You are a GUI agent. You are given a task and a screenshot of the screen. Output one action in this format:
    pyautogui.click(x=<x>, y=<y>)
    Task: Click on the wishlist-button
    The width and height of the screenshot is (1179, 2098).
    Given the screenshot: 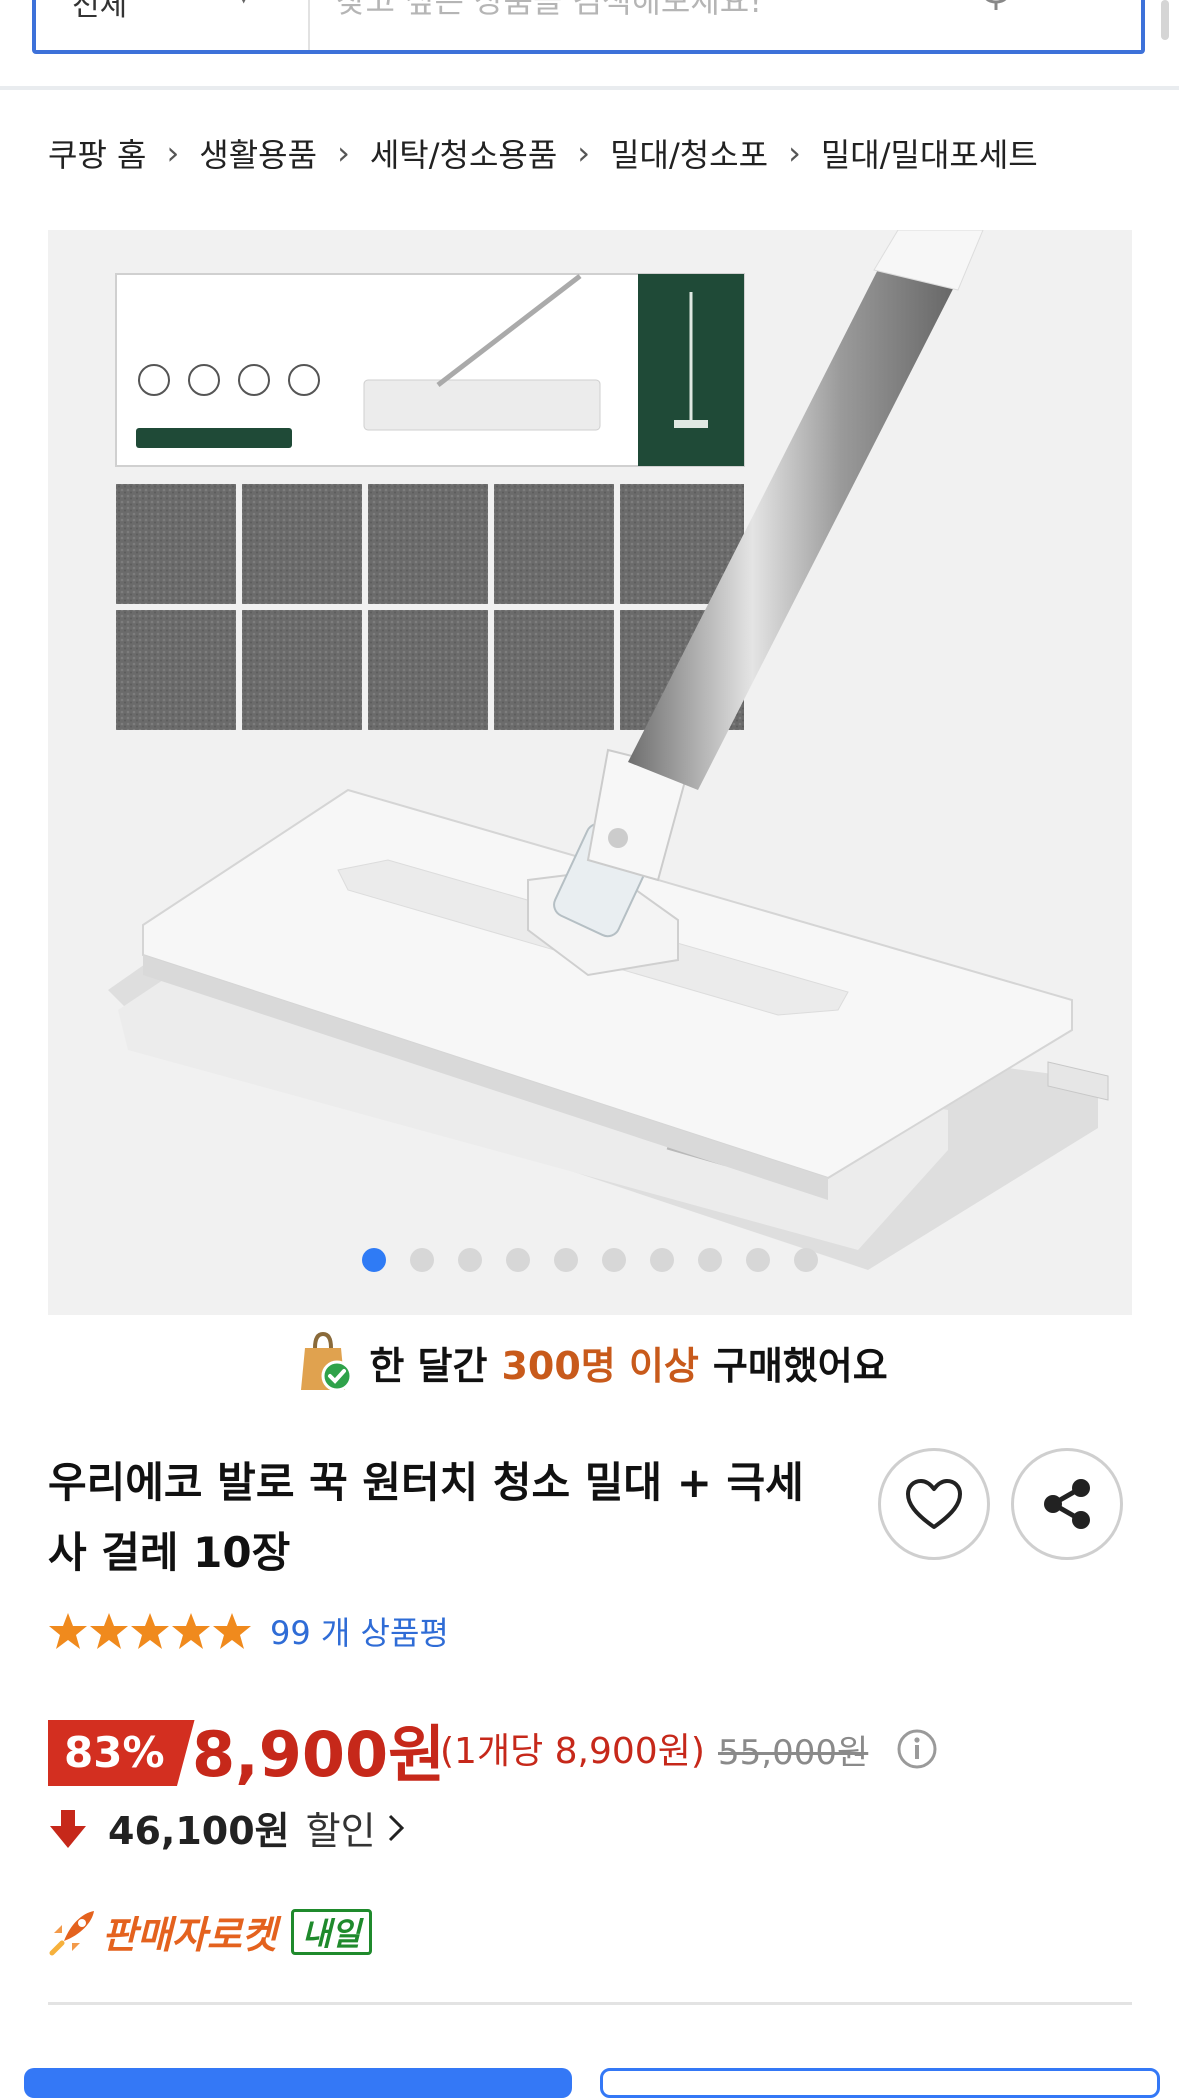 What is the action you would take?
    pyautogui.click(x=934, y=1504)
    